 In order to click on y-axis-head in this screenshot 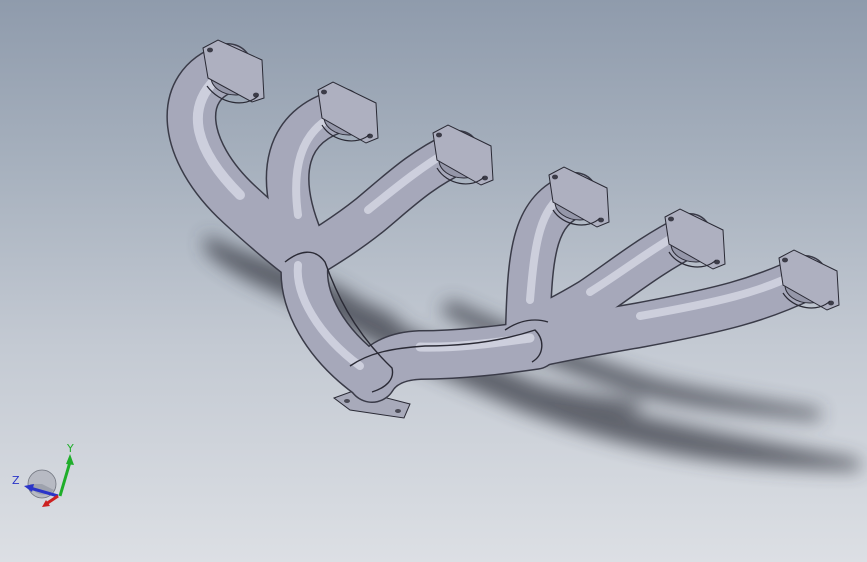, I will do `click(70, 459)`.